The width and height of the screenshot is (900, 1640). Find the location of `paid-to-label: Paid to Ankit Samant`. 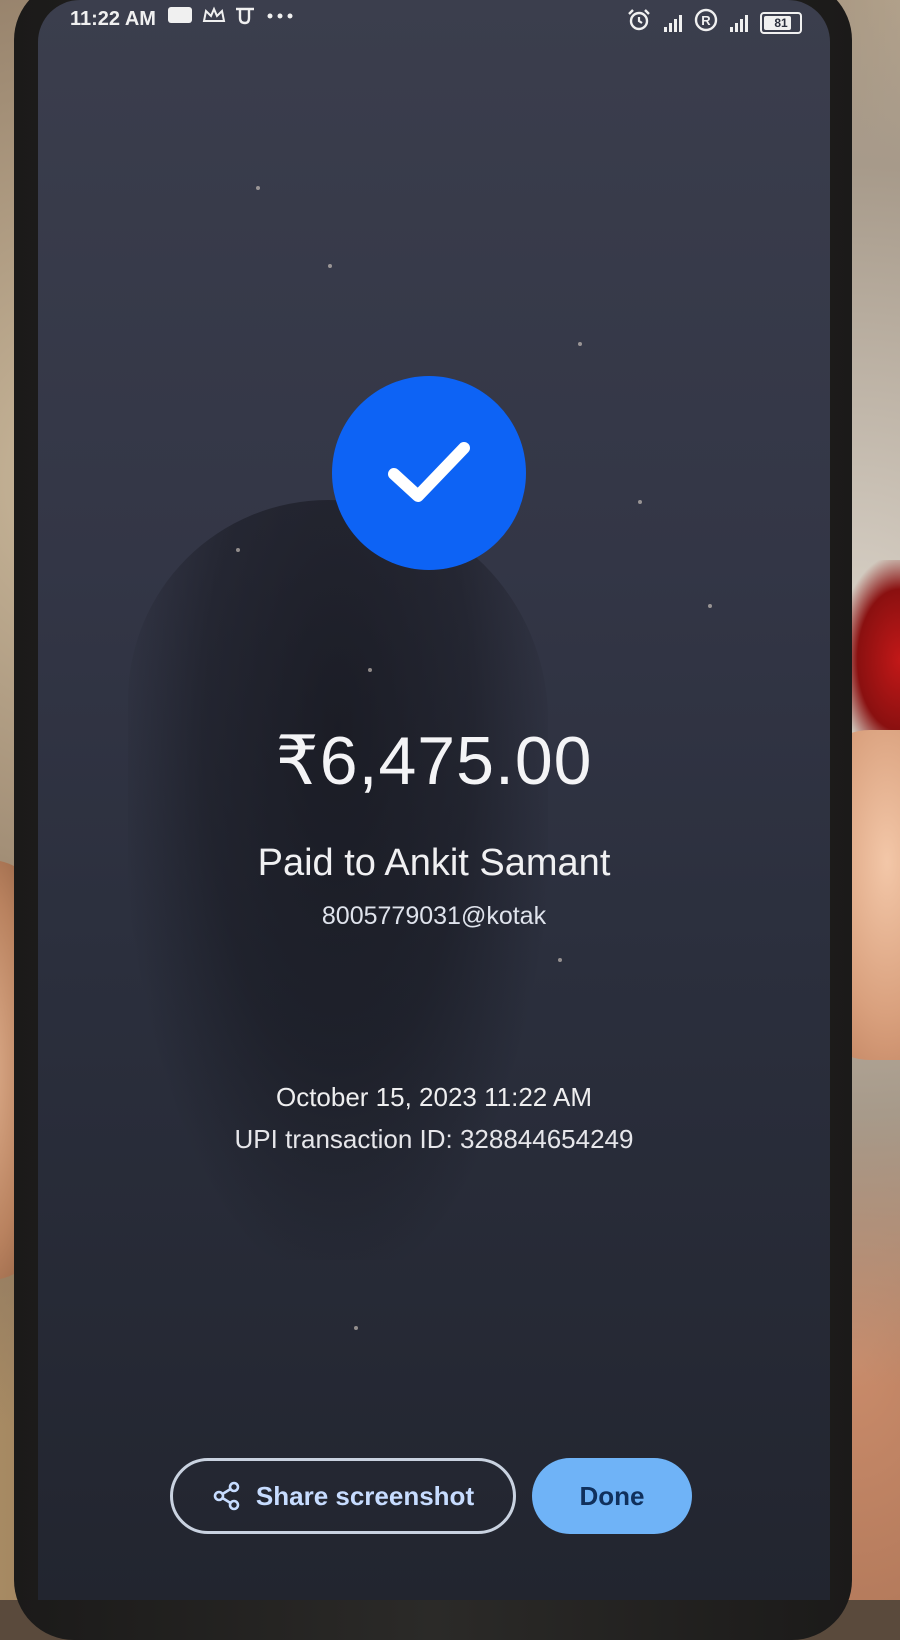

paid-to-label: Paid to Ankit Samant is located at coordinates (434, 863).